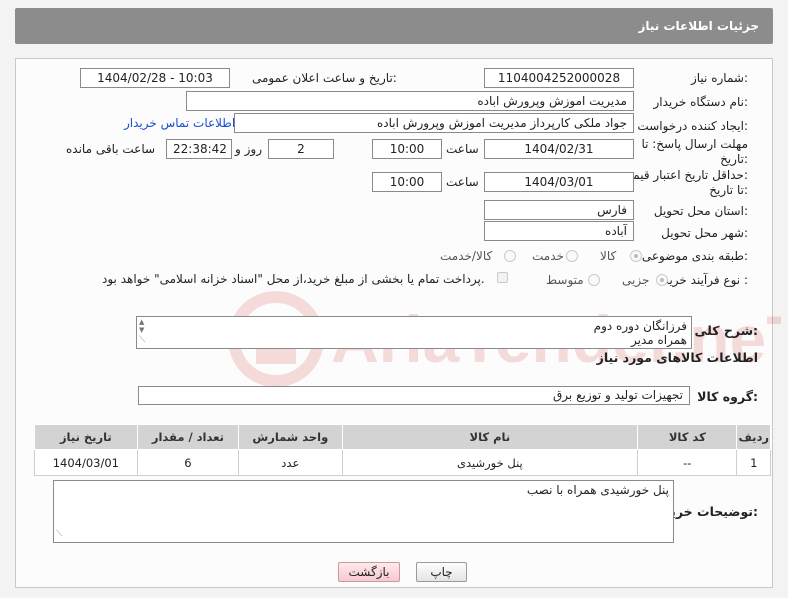 This screenshot has height=598, width=788. What do you see at coordinates (572, 256) in the screenshot?
I see `category-service-radio` at bounding box center [572, 256].